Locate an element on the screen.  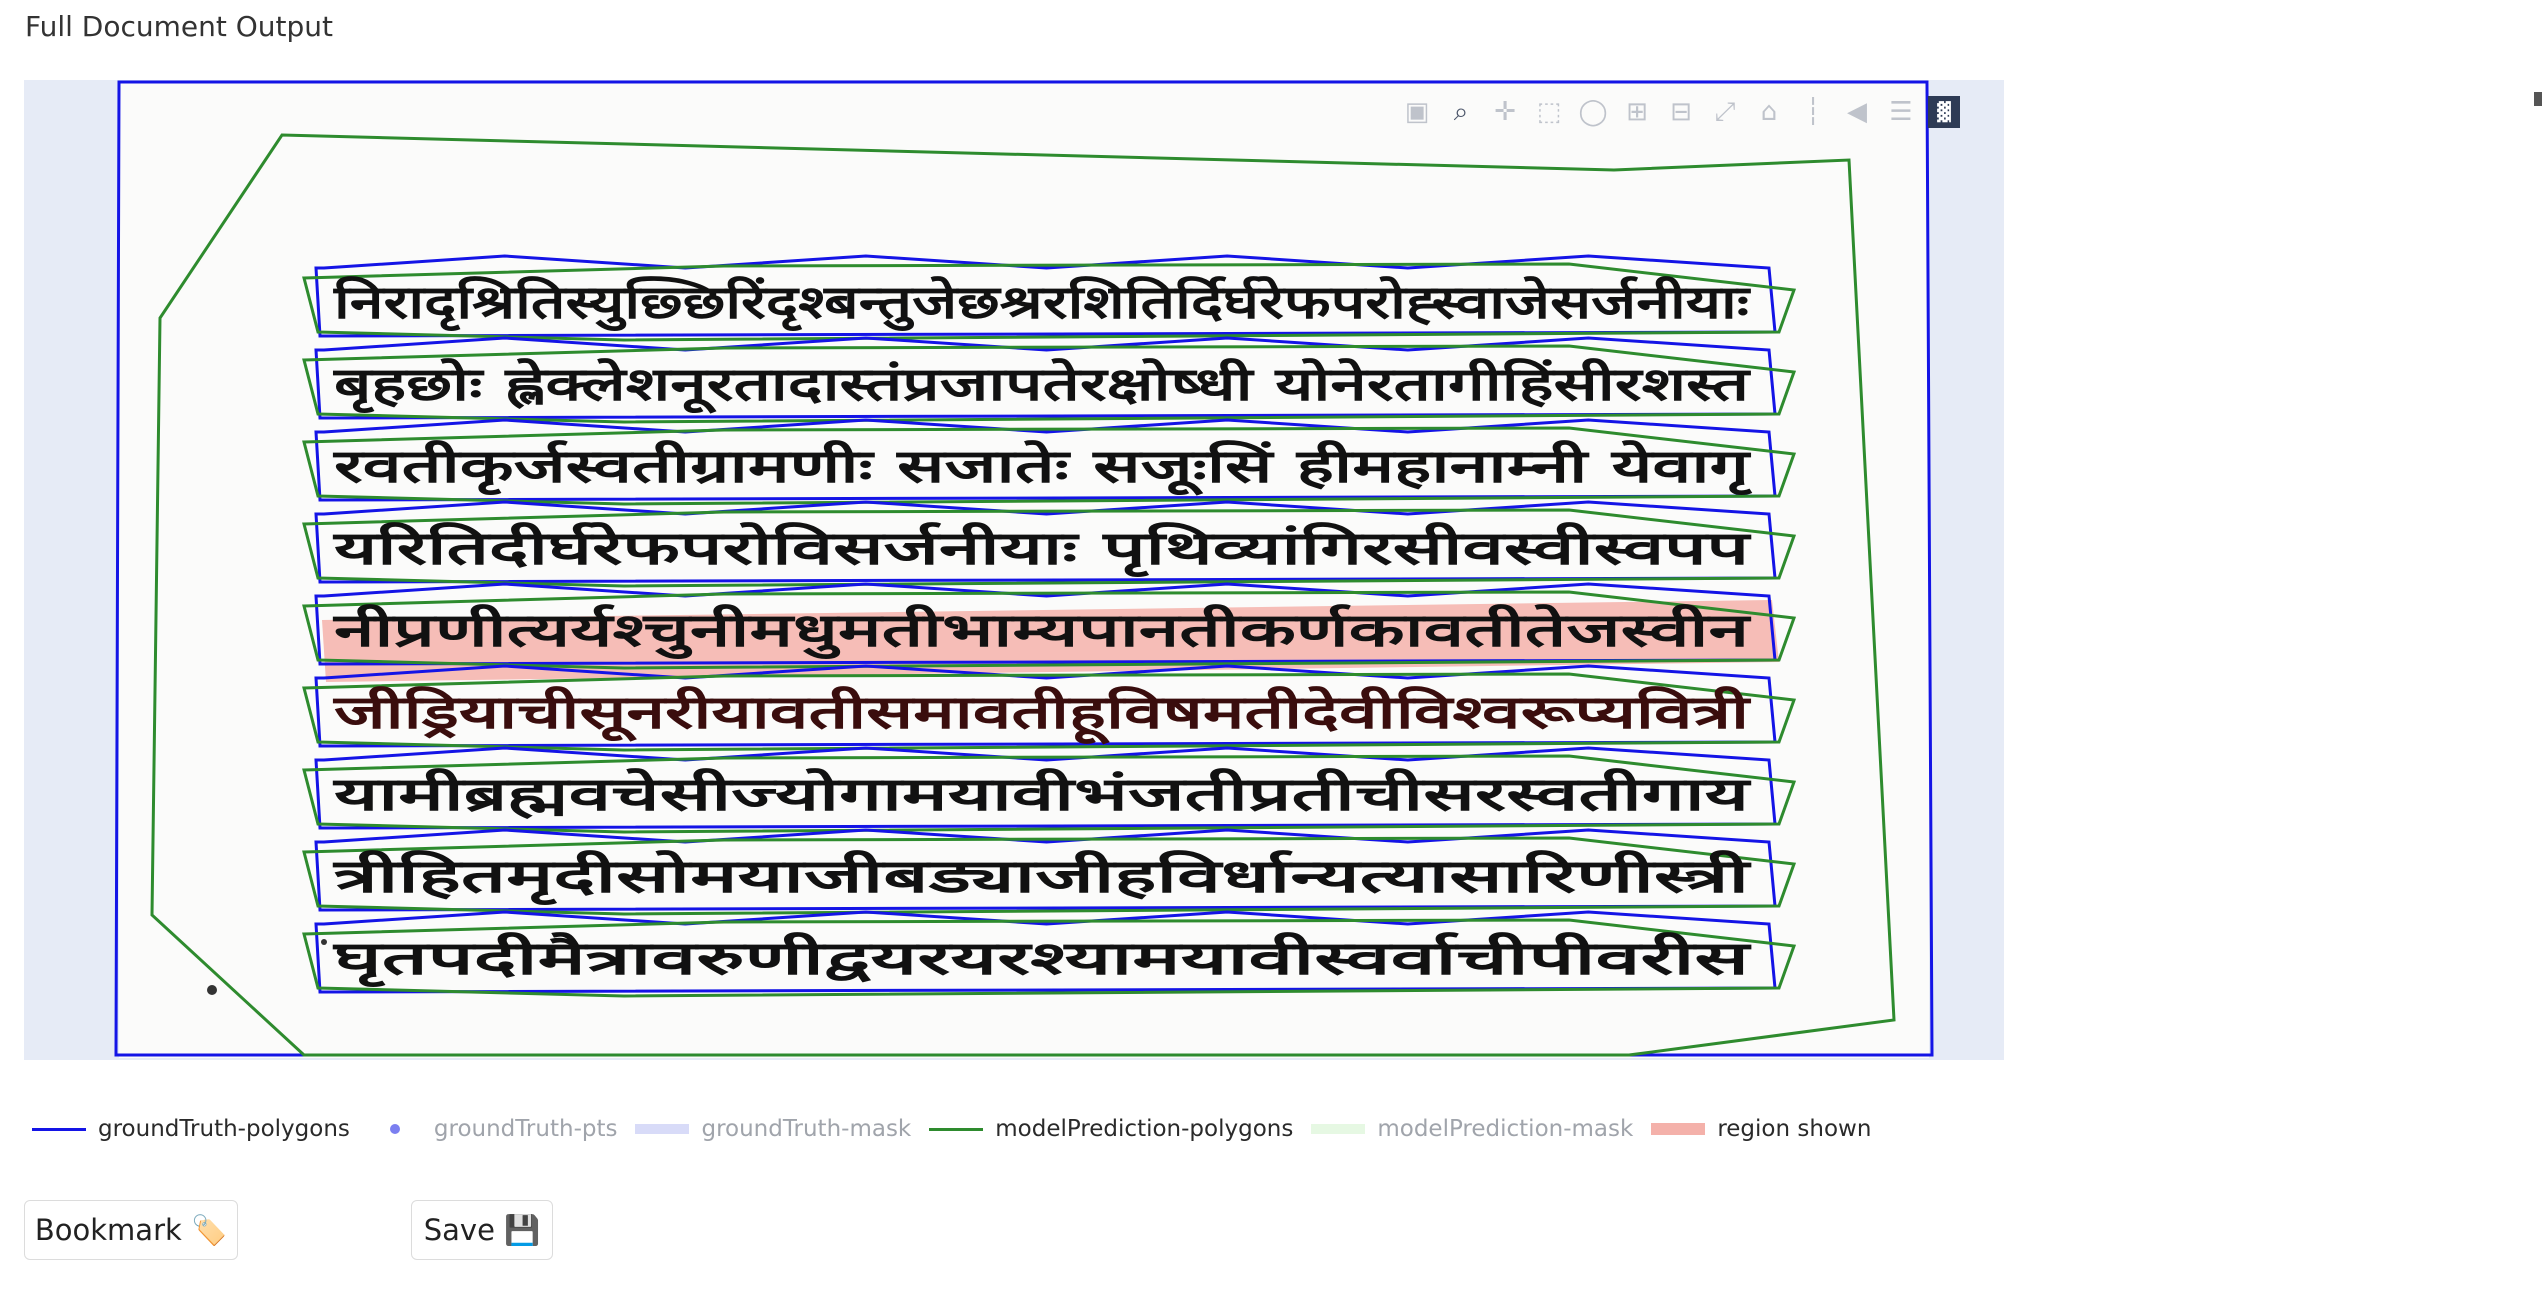
plot-modebar: ▣ ⌕ ✛ ⬚ ◯ ⊞ ⊟ ⤢ ⌂ ┆ ◀ ☰ ▓ is located at coordinates (1680, 112).